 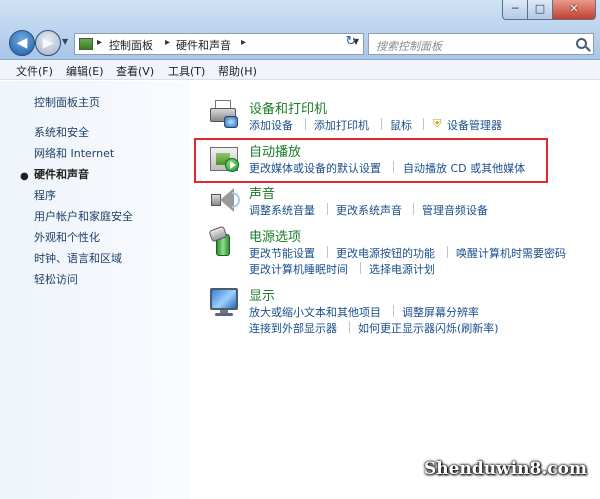 What do you see at coordinates (203, 45) in the screenshot?
I see `breadcrumb-hardware-sound: 硬件和声音` at bounding box center [203, 45].